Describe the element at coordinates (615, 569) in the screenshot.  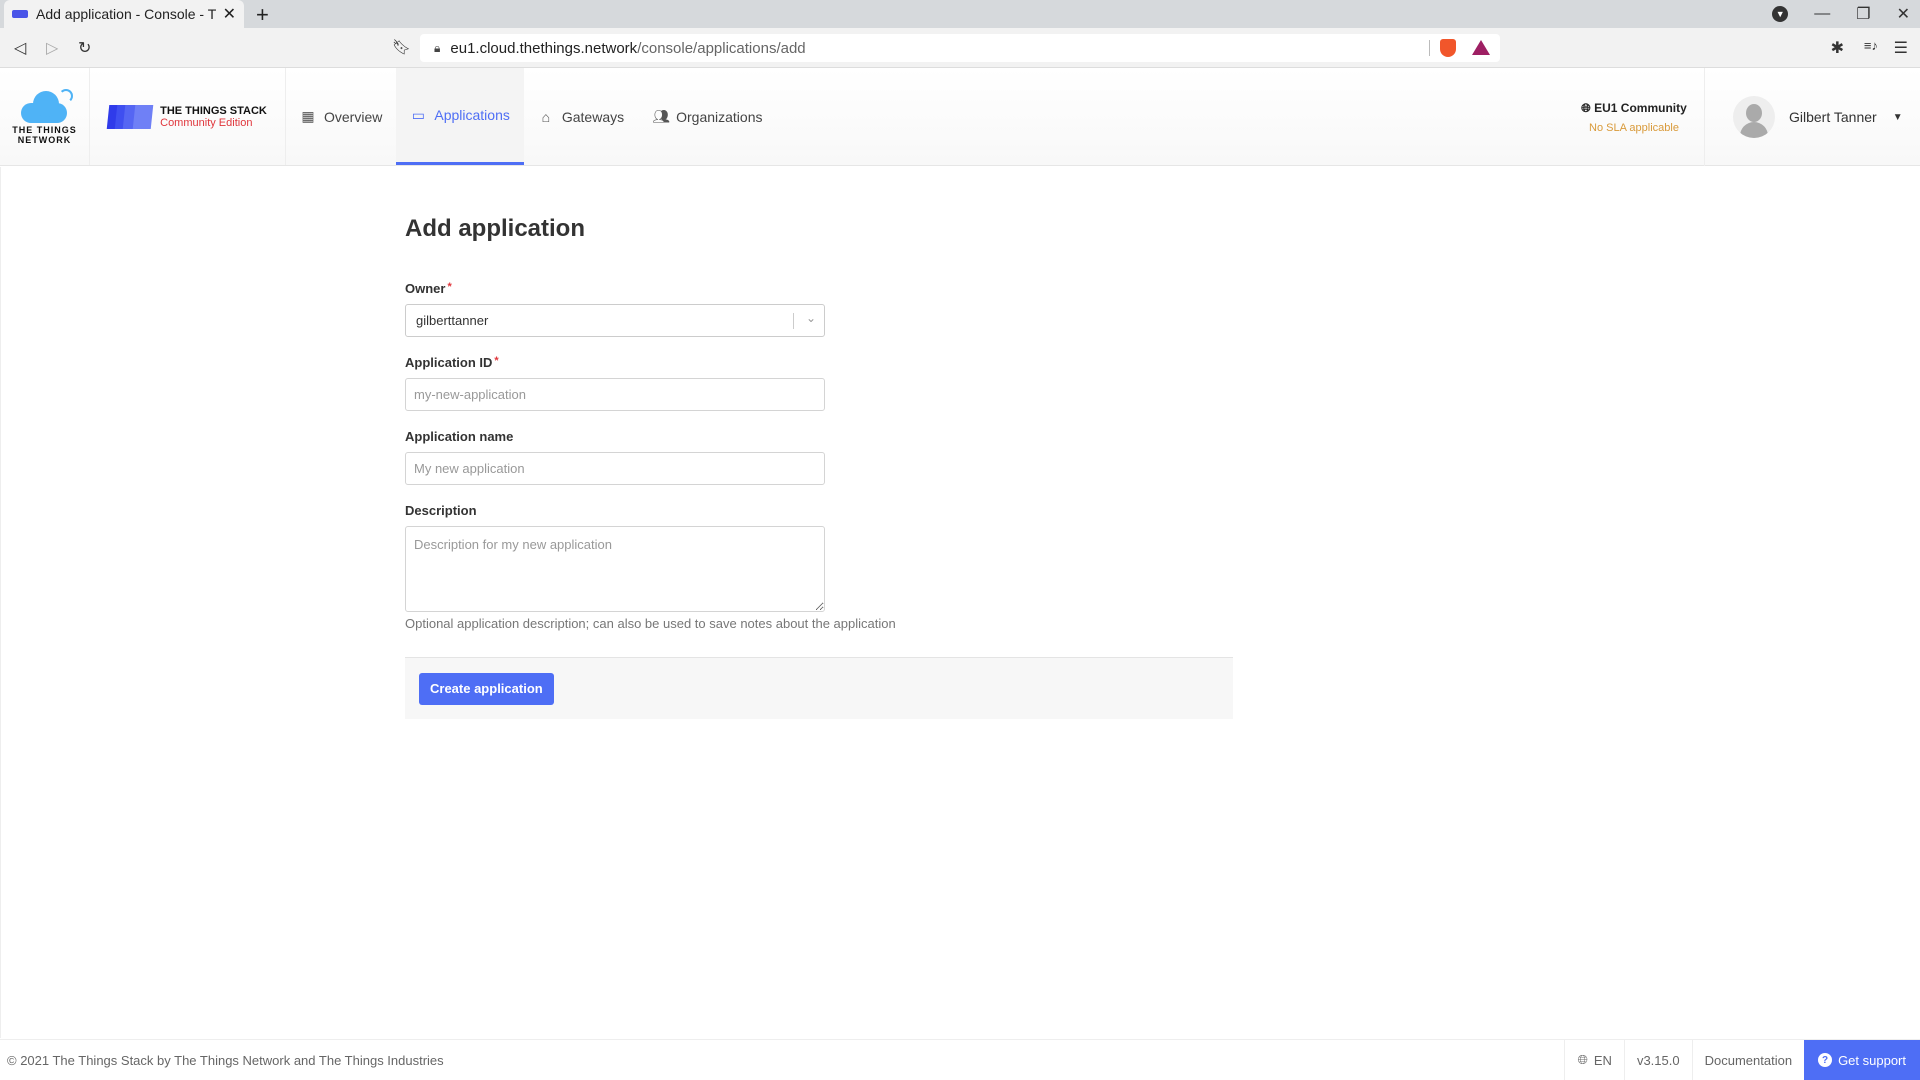
I see `description-textarea` at that location.